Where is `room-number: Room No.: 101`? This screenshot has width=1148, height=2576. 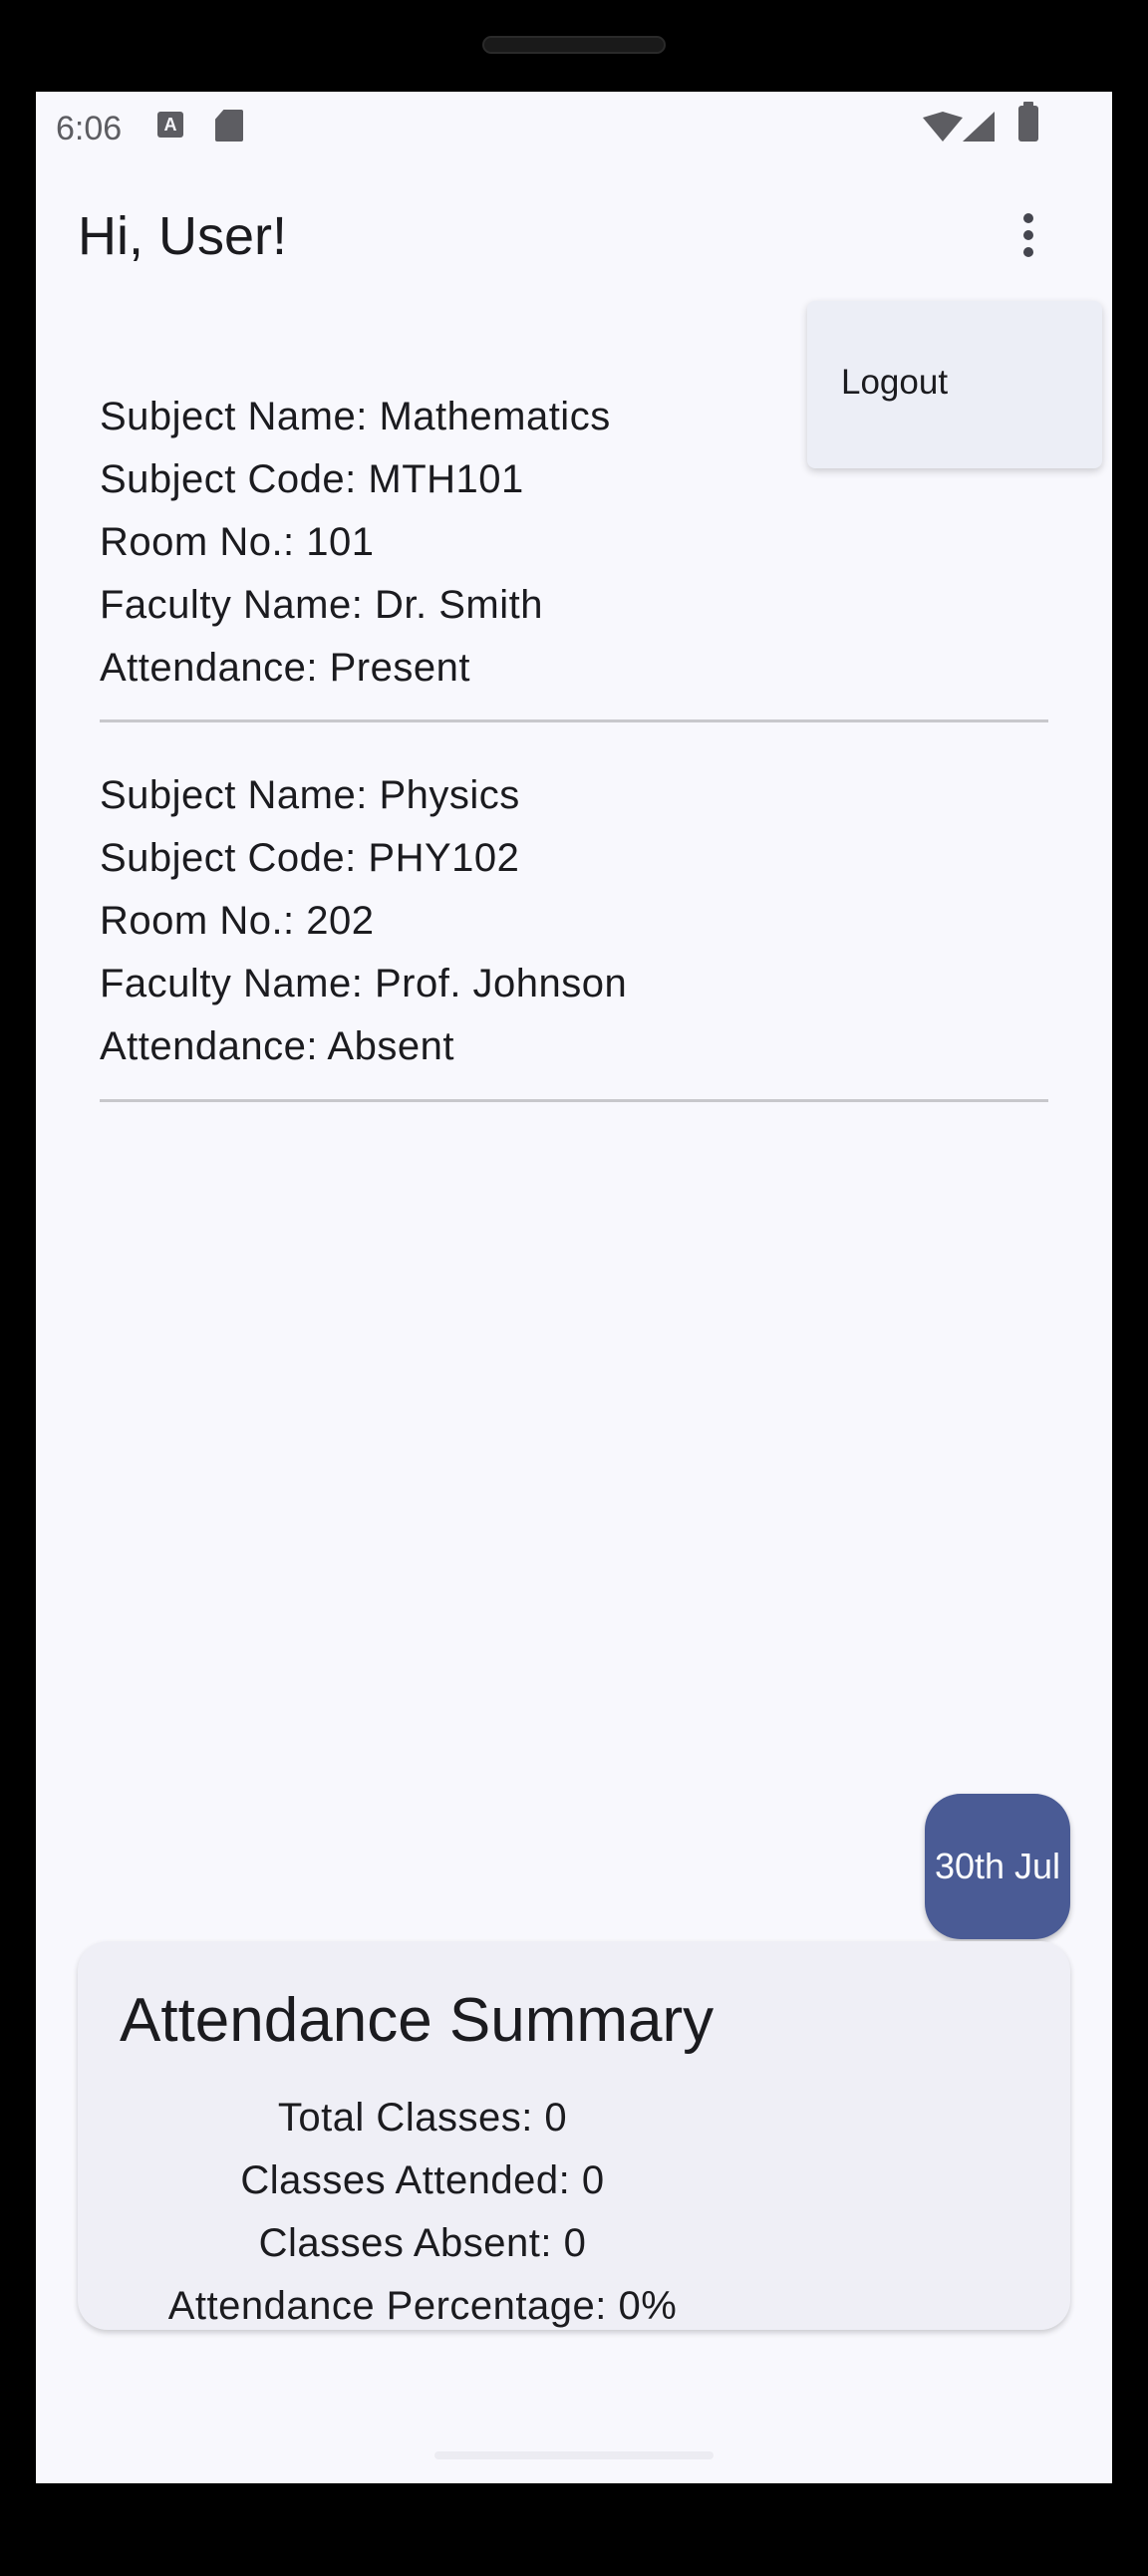 room-number: Room No.: 101 is located at coordinates (237, 542).